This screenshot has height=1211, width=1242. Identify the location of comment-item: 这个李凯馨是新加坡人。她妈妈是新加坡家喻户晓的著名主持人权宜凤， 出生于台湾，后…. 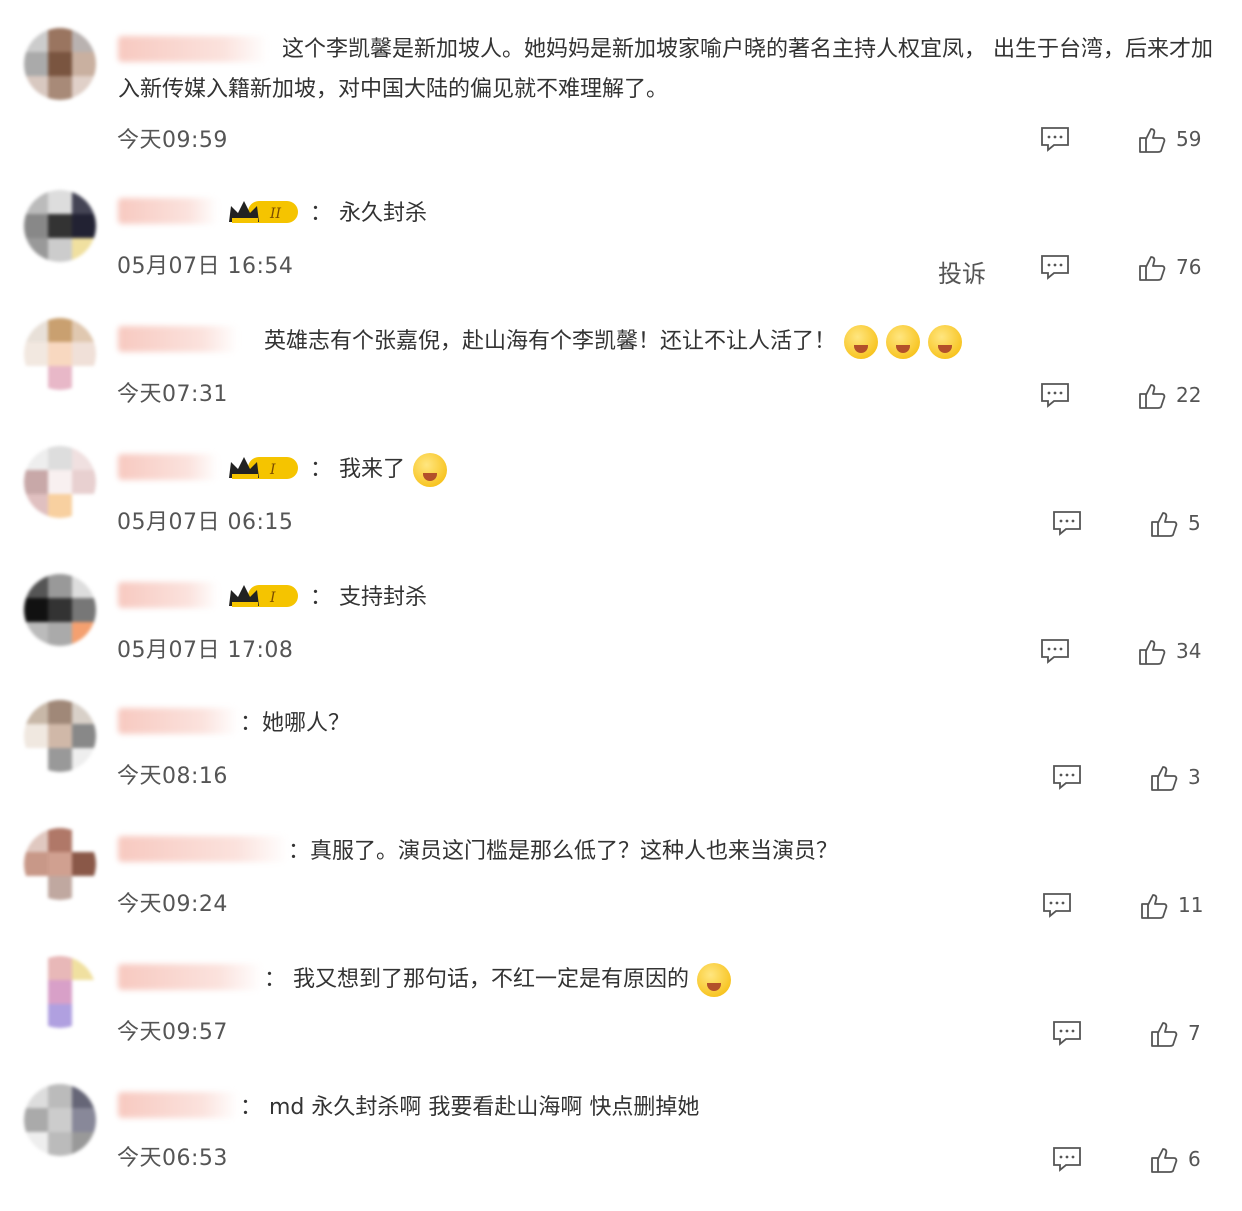
(621, 91).